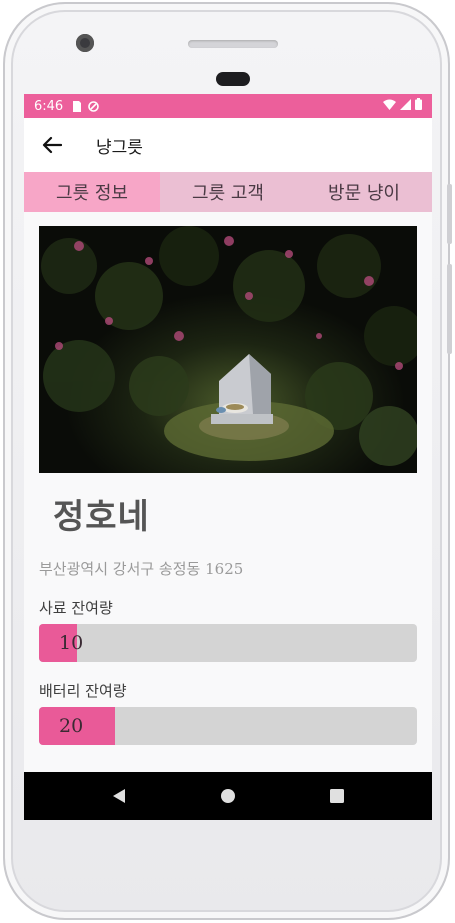  Describe the element at coordinates (228, 643) in the screenshot. I see `food-level-bar: 10` at that location.